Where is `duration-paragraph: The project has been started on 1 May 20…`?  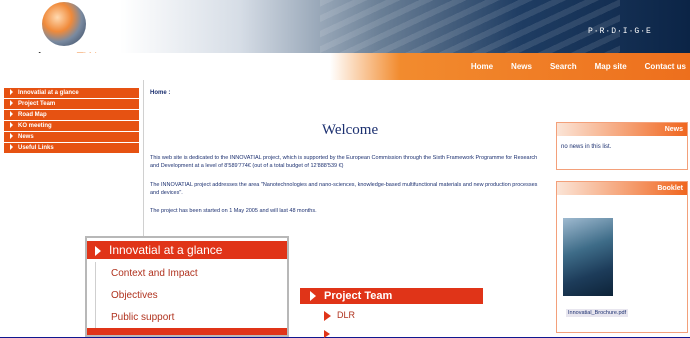
duration-paragraph: The project has been started on 1 May 20… is located at coordinates (233, 211).